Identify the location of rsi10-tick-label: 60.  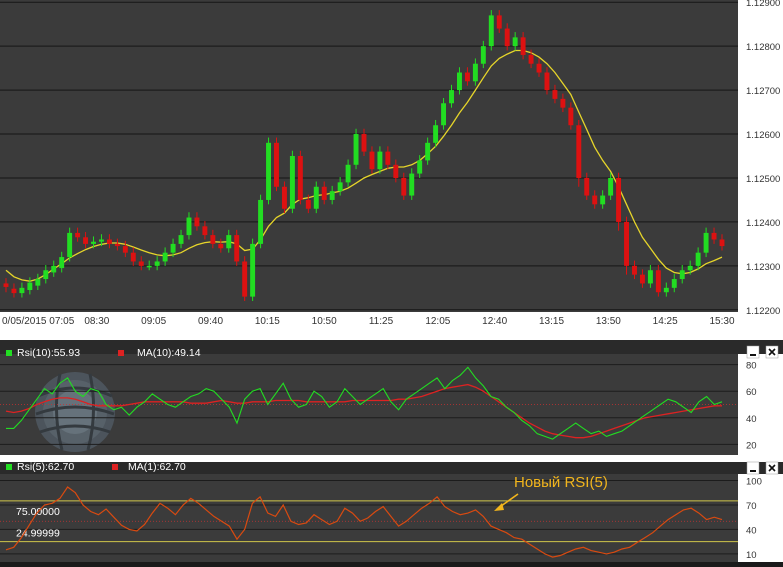
(751, 392).